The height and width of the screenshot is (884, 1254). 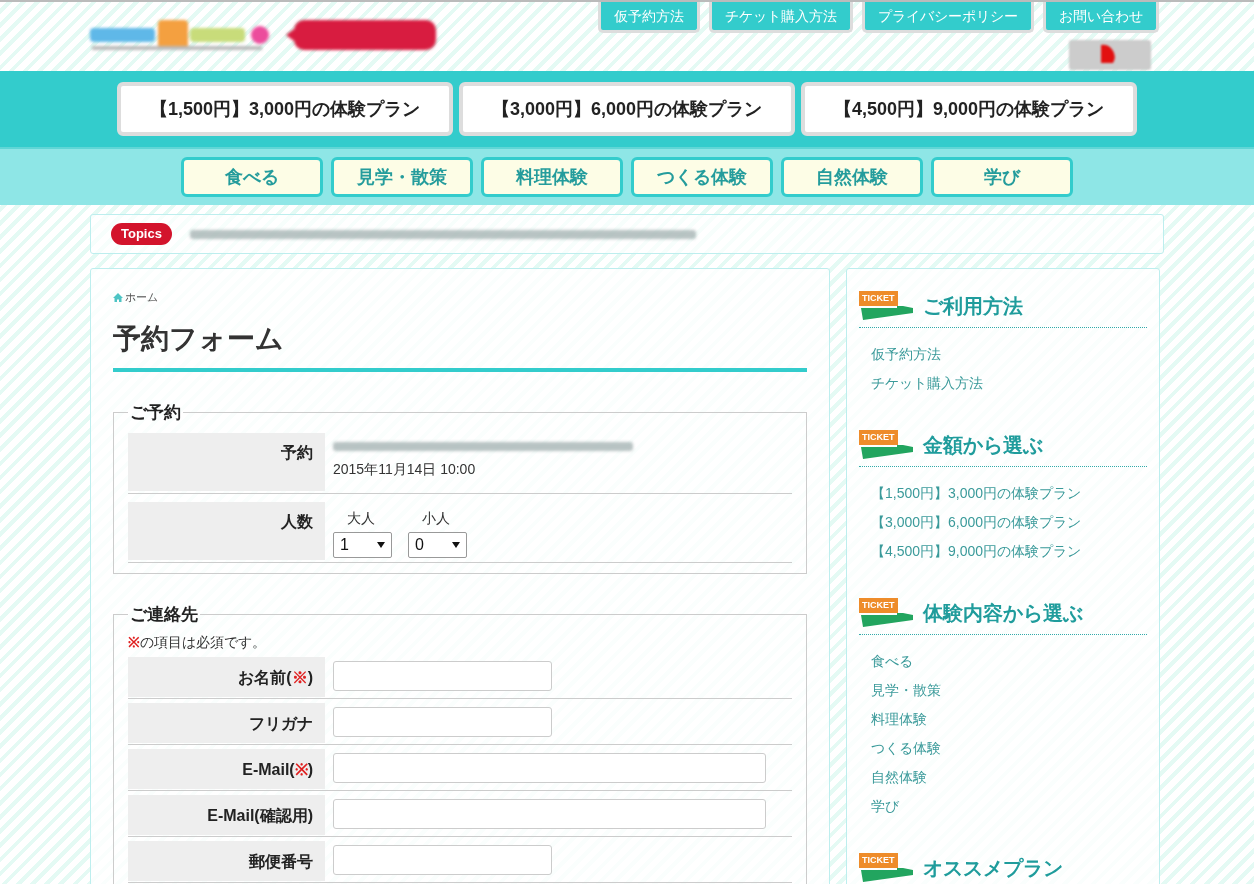 What do you see at coordinates (460, 344) in the screenshot?
I see `page-title: 予約フォーム` at bounding box center [460, 344].